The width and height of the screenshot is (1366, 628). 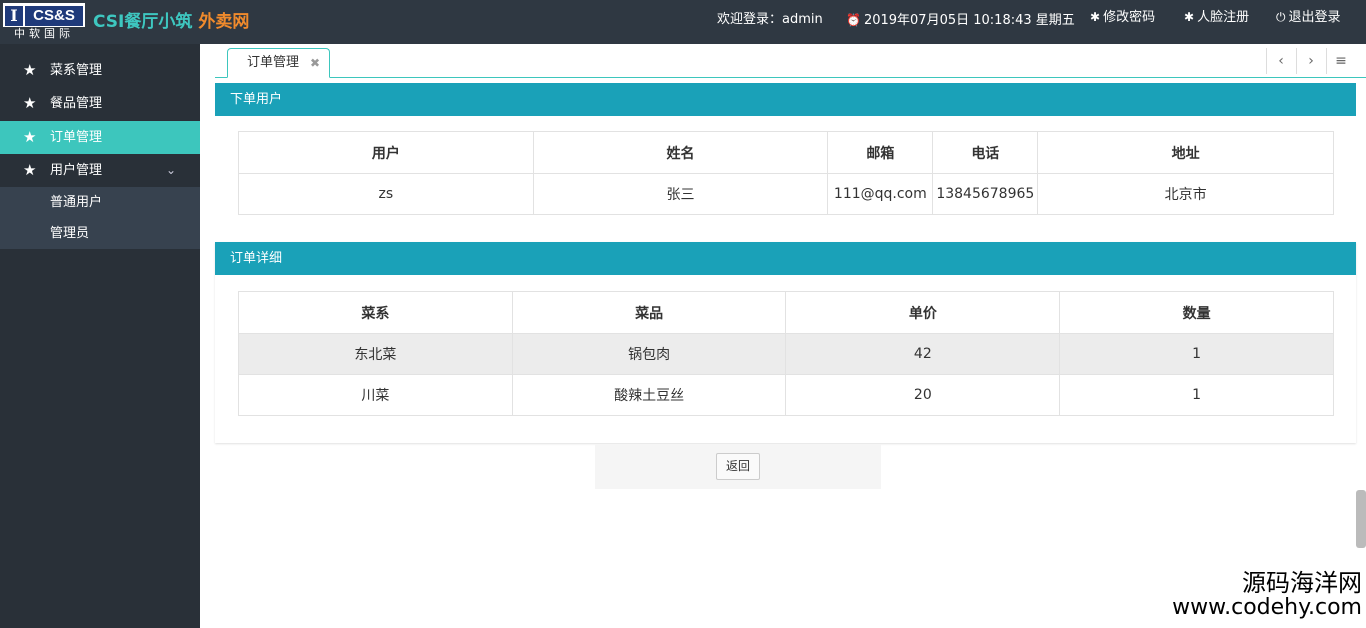 I want to click on sidebar-subitem-label: 普通用户, so click(x=76, y=202).